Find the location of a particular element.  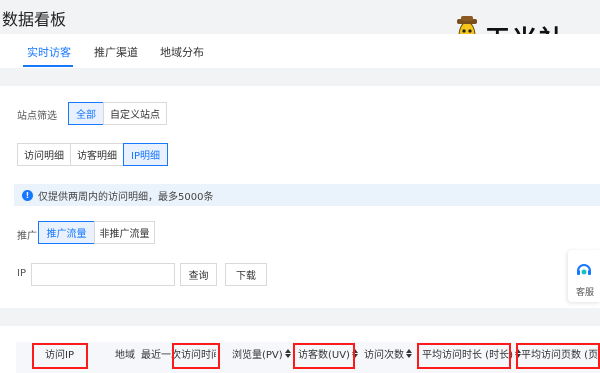

col-visit-count: 访问次数 is located at coordinates (388, 353).